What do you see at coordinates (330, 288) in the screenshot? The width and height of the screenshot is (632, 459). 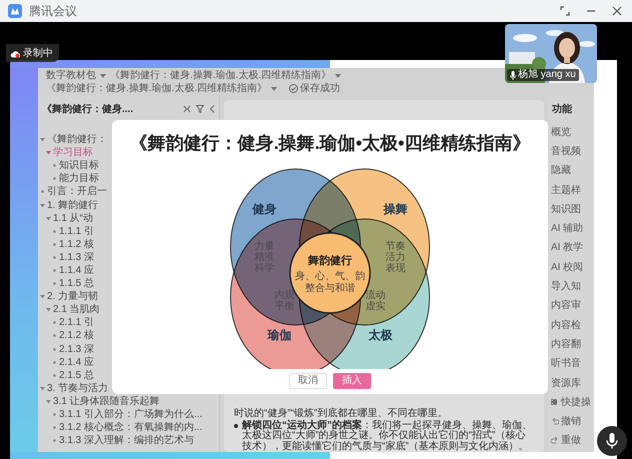 I see `center-text: 整合与和谐` at bounding box center [330, 288].